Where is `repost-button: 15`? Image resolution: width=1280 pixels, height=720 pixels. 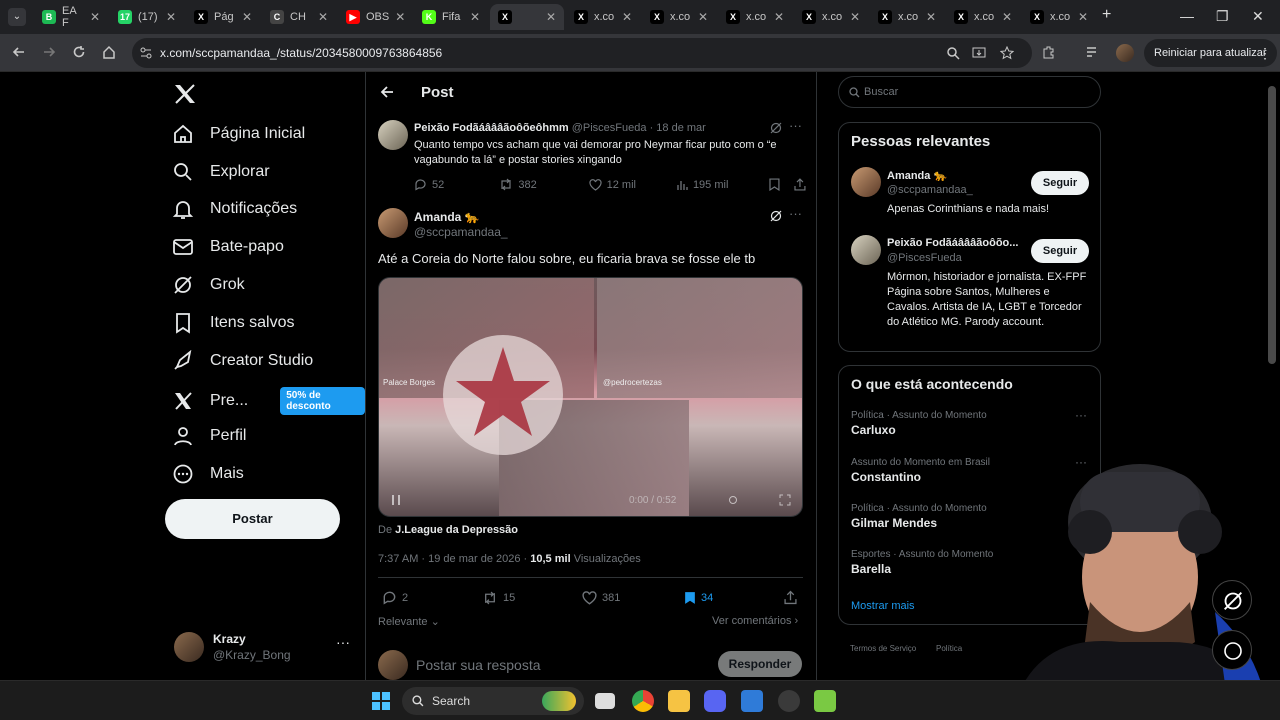
repost-button: 15 is located at coordinates (532, 598).